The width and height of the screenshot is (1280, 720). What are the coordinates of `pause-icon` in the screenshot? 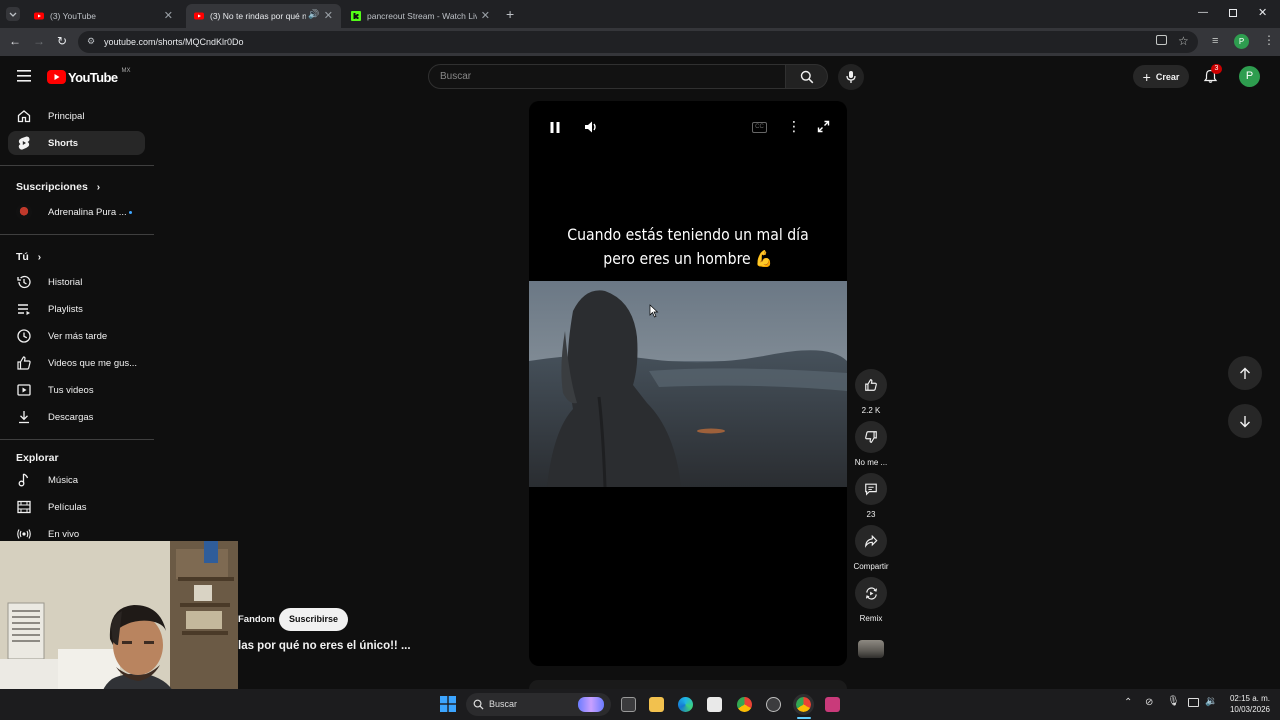 It's located at (555, 127).